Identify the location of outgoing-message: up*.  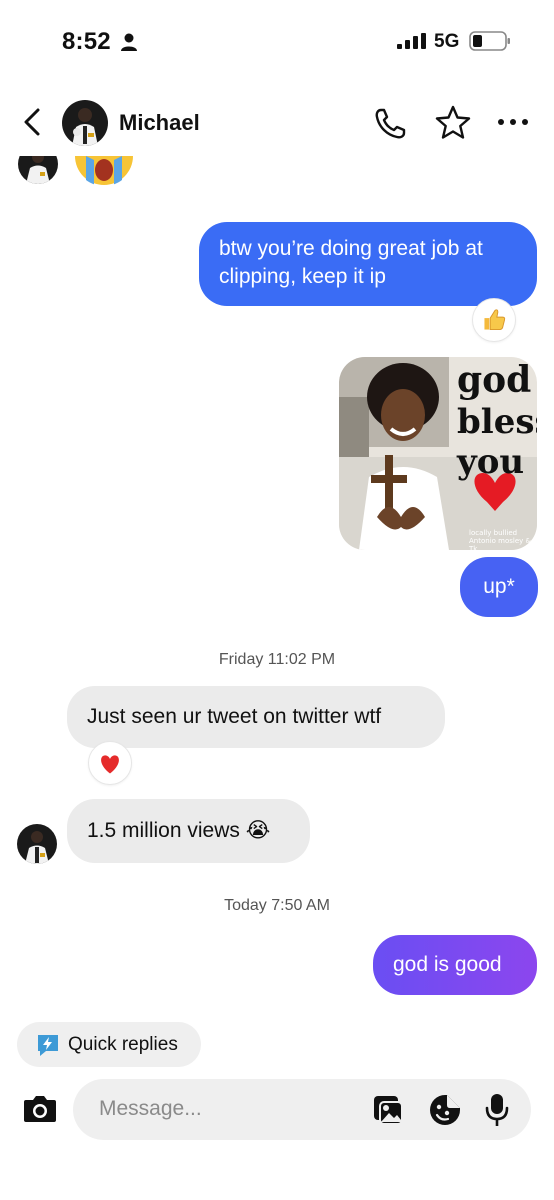
(499, 587).